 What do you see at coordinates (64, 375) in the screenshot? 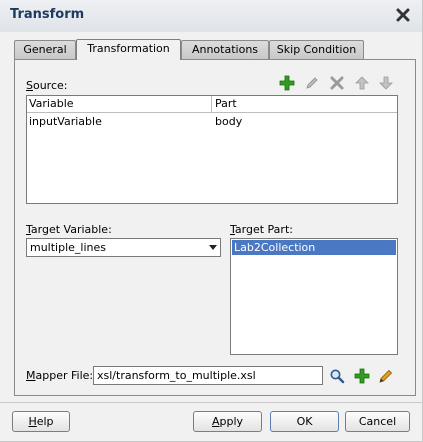
I see `mapper-file-label-rest: apper File:` at bounding box center [64, 375].